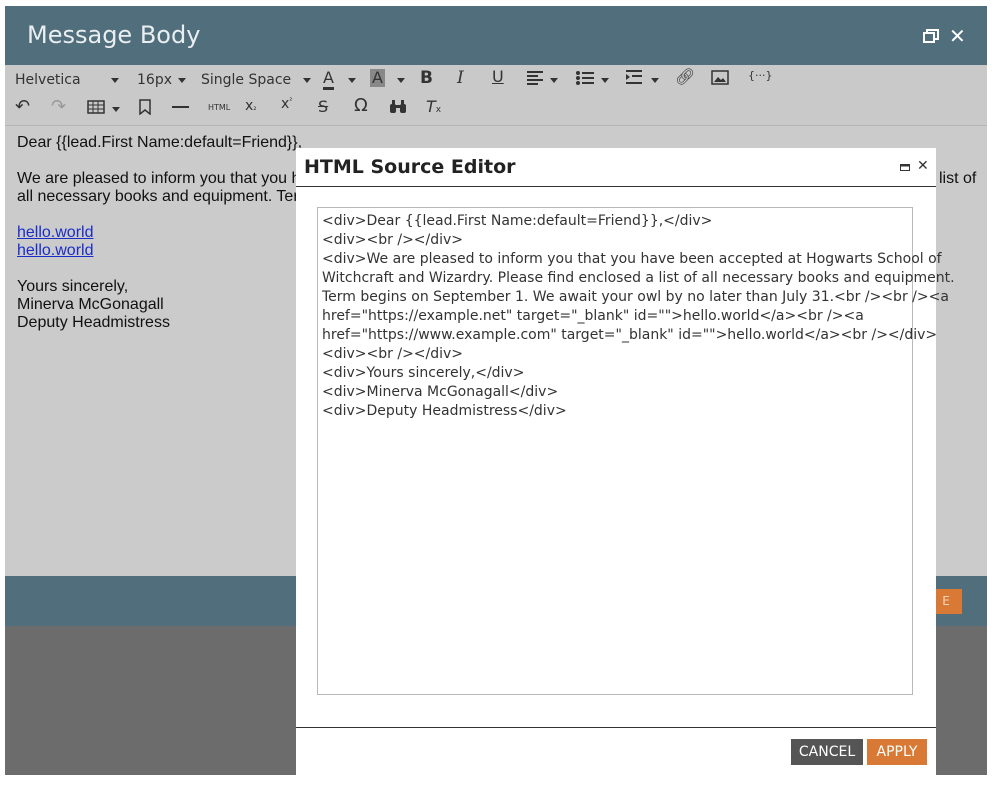 The height and width of the screenshot is (785, 996). What do you see at coordinates (251, 106) in the screenshot?
I see `subscript-icon: x₂` at bounding box center [251, 106].